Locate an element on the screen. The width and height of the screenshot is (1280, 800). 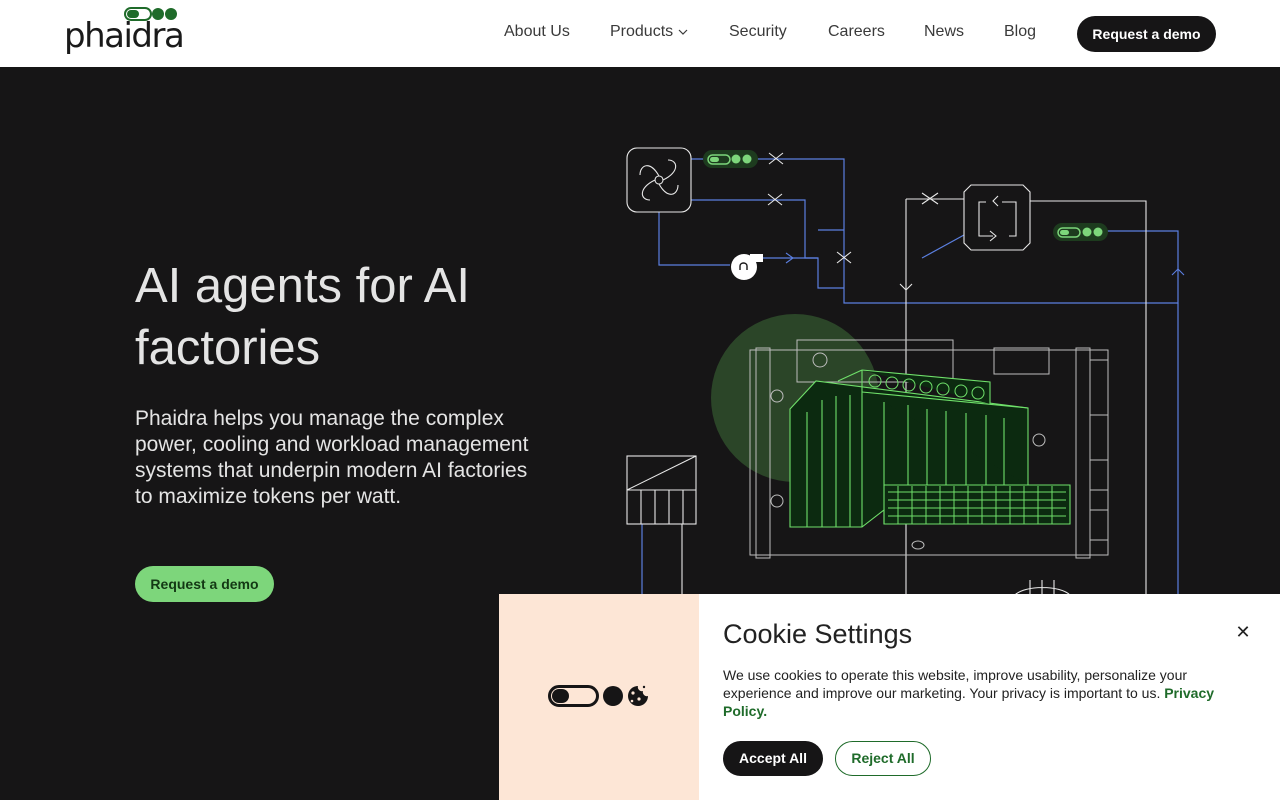
cookie-art-panel is located at coordinates (599, 697).